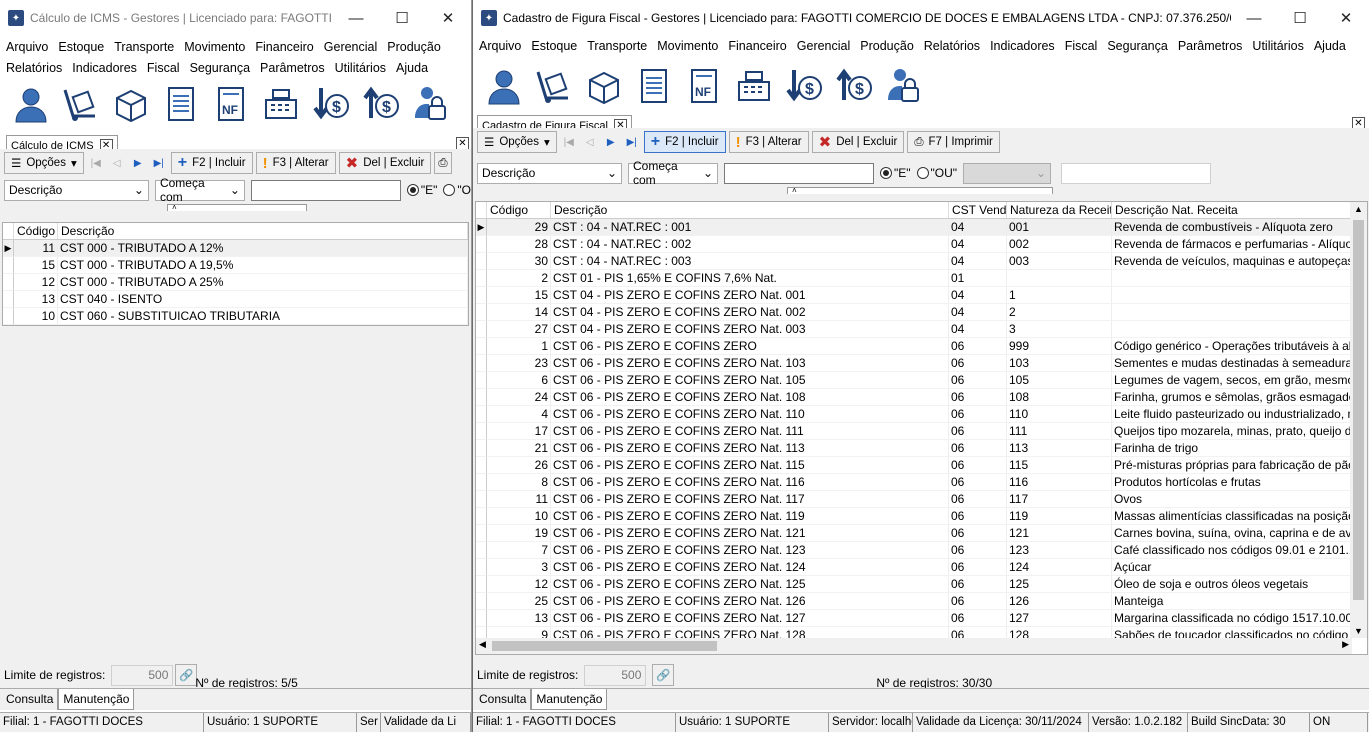  I want to click on menu-producao: Produção, so click(414, 47).